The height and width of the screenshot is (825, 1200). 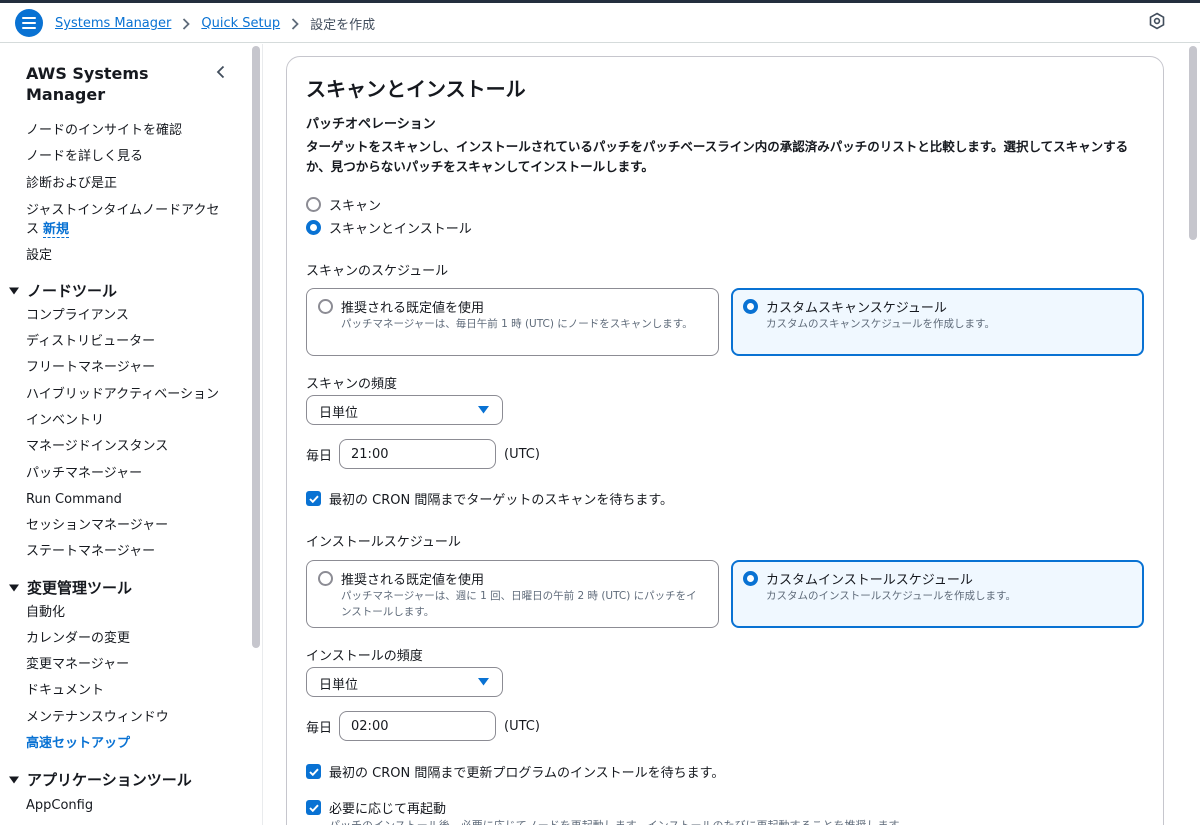 What do you see at coordinates (84, 157) in the screenshot?
I see `sidebar-item-explore-nodes: ノードを詳しく見る` at bounding box center [84, 157].